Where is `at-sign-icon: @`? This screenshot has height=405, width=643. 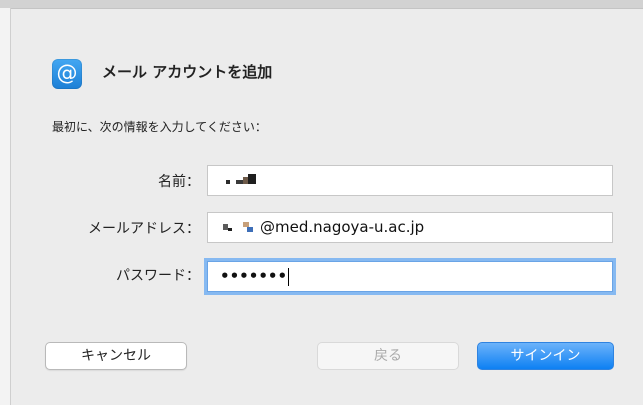
at-sign-icon: @ is located at coordinates (67, 74).